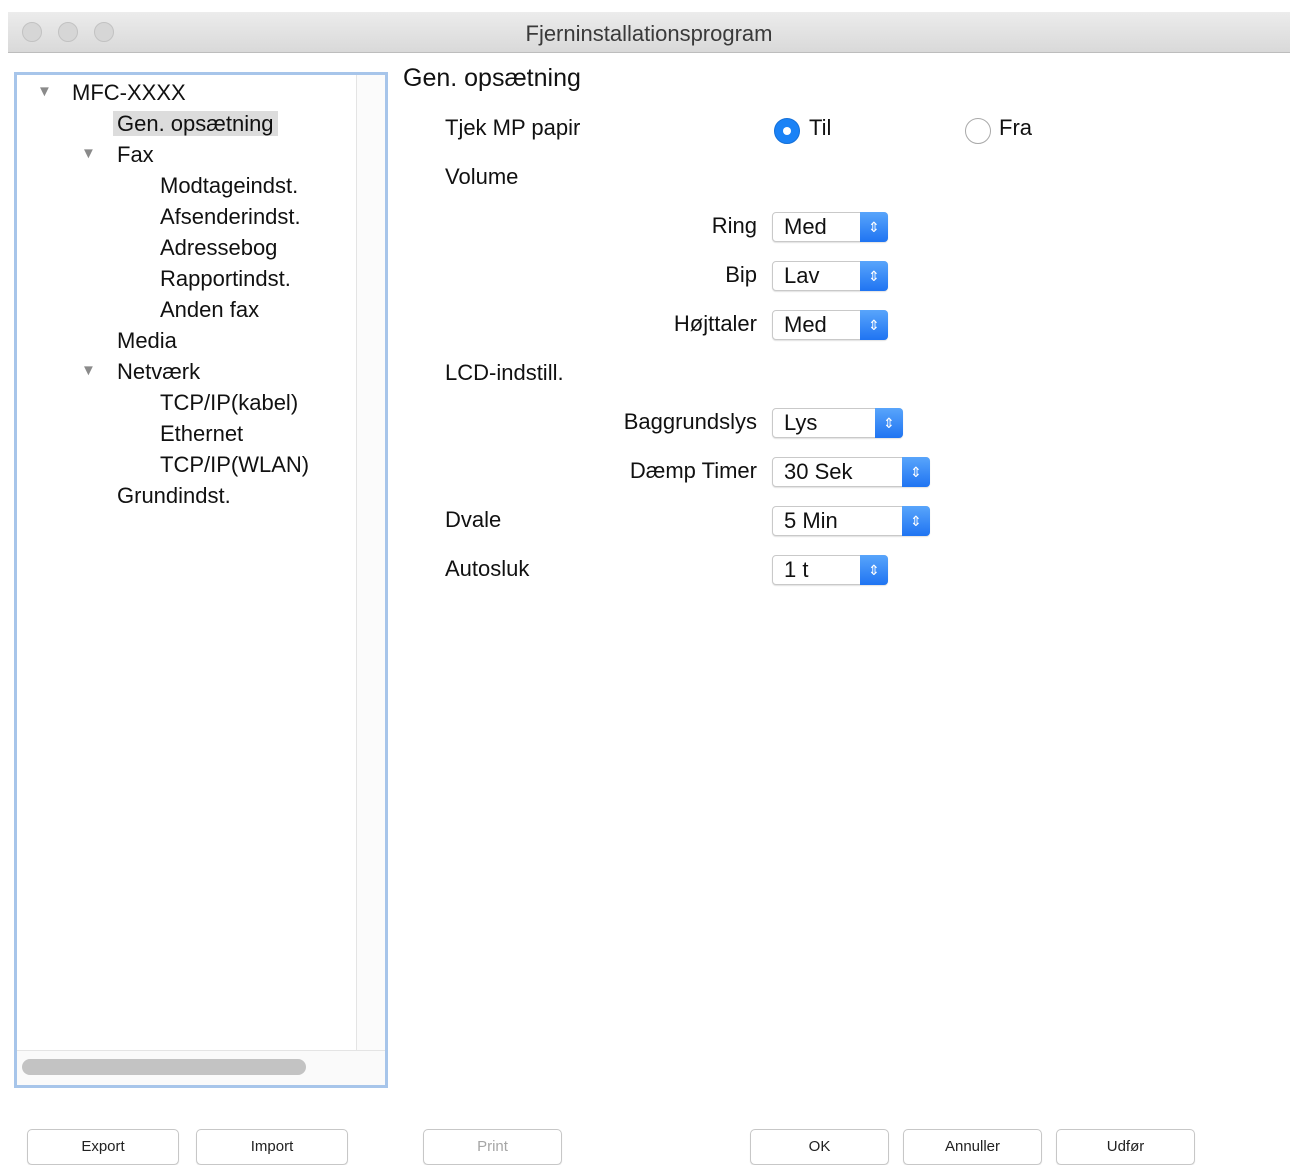 This screenshot has width=1290, height=1165. Describe the element at coordinates (805, 226) in the screenshot. I see `ring-select-value: Med` at that location.